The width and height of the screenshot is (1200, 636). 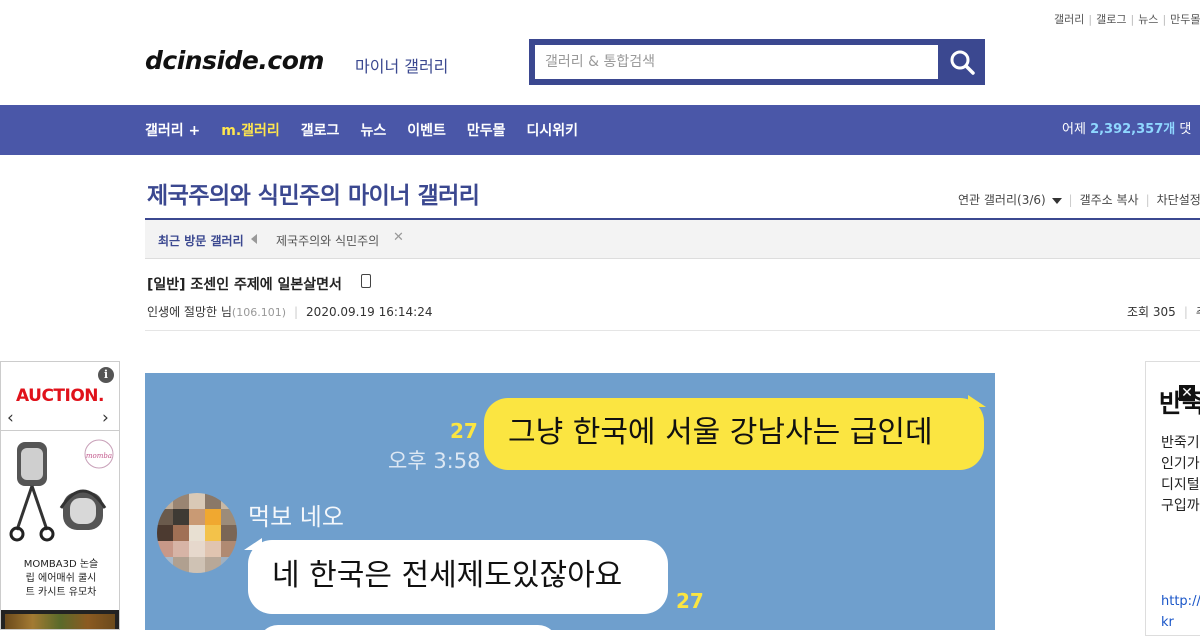 I want to click on nav-item-news: 뉴스, so click(x=373, y=130).